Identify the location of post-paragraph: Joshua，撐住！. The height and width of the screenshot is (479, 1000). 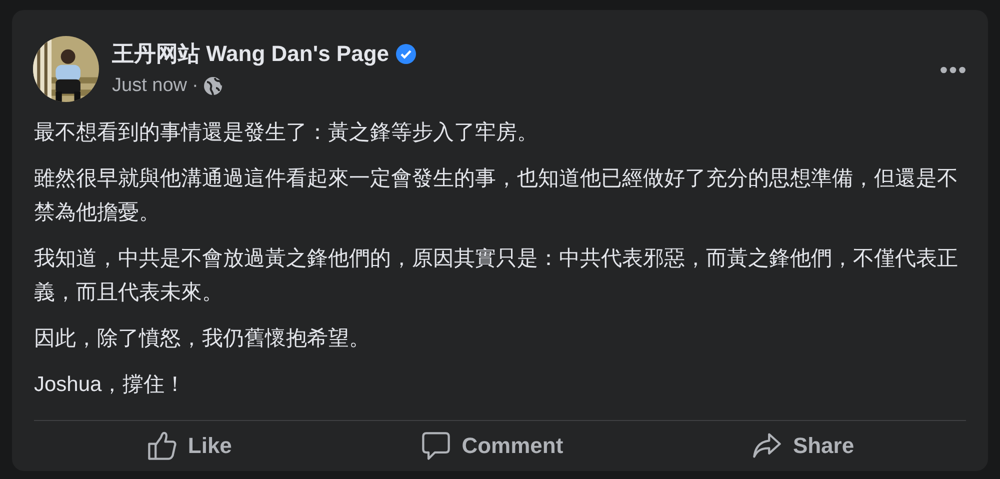
(110, 385).